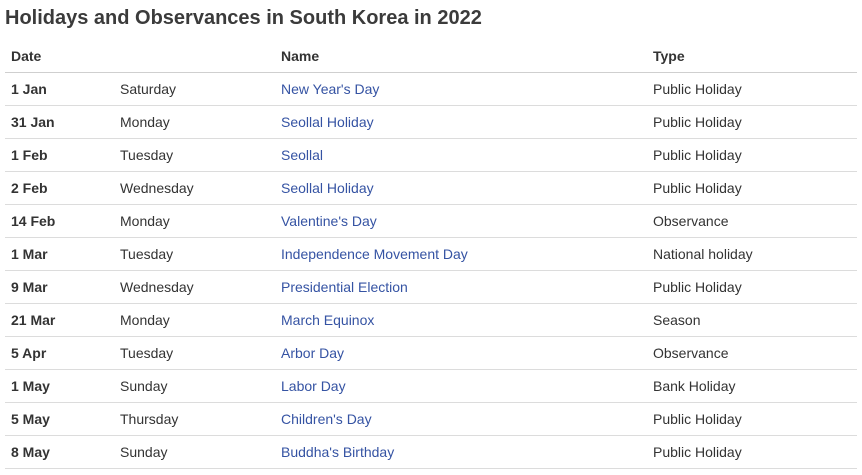  Describe the element at coordinates (59, 56) in the screenshot. I see `column-header-date: Date` at that location.